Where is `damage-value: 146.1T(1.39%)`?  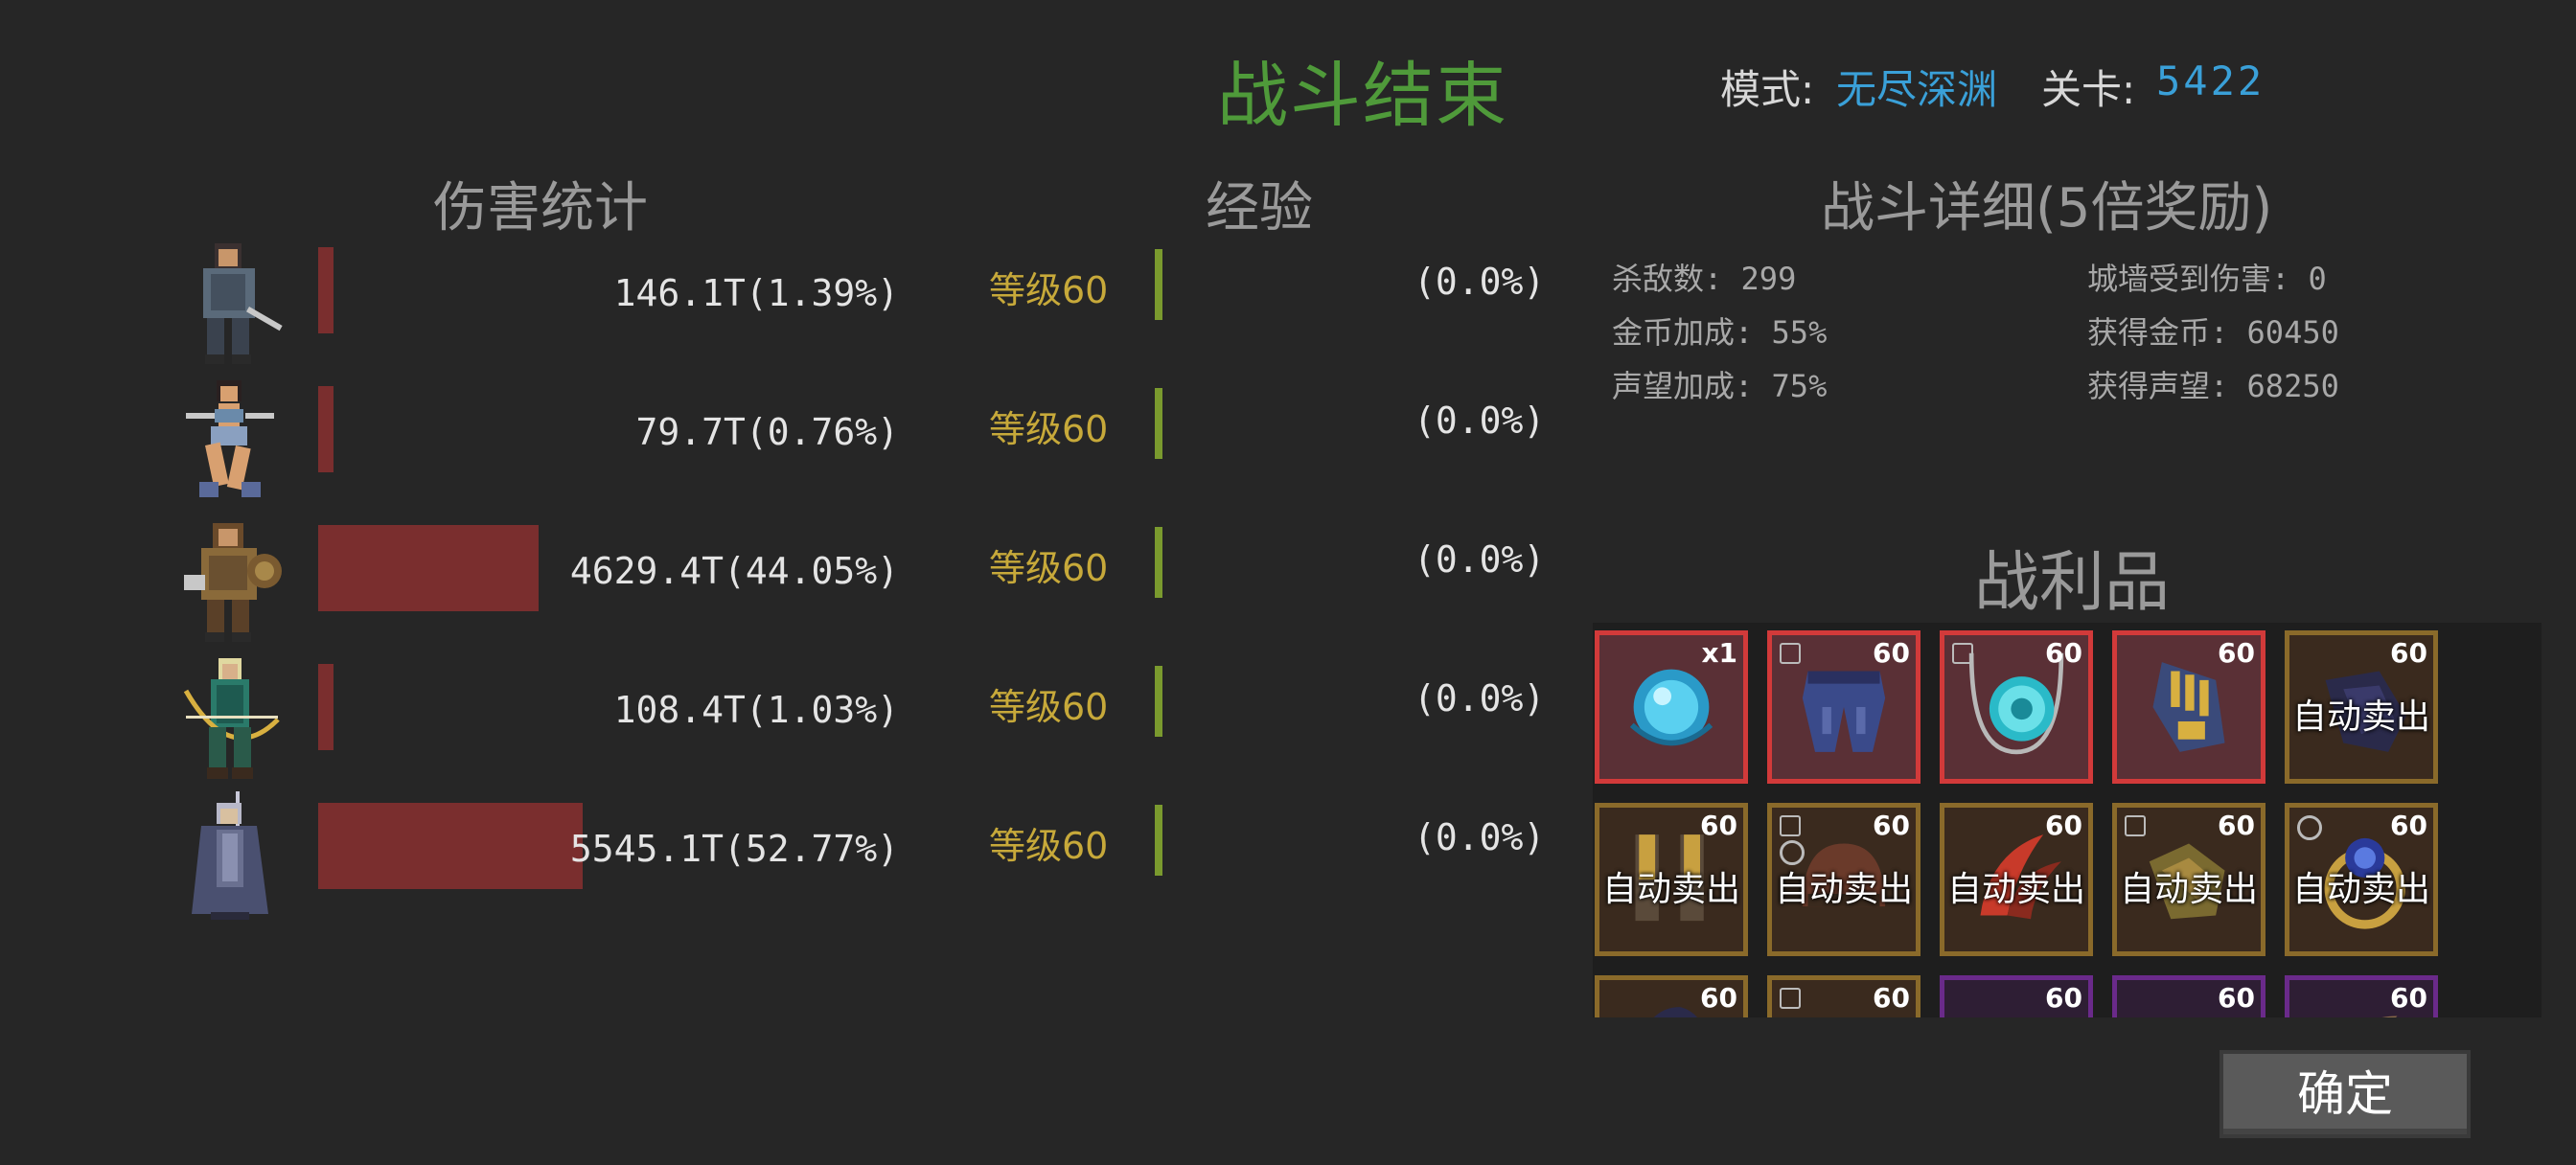 damage-value: 146.1T(1.39%) is located at coordinates (756, 293).